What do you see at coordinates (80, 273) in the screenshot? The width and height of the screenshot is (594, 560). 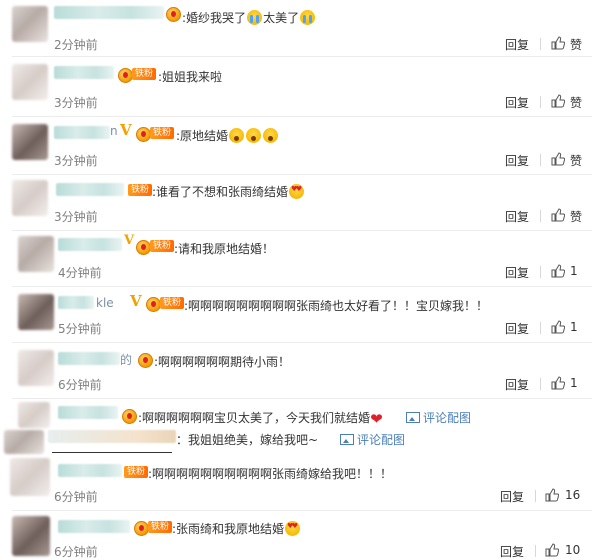 I see `timestamp: 4分钟前` at bounding box center [80, 273].